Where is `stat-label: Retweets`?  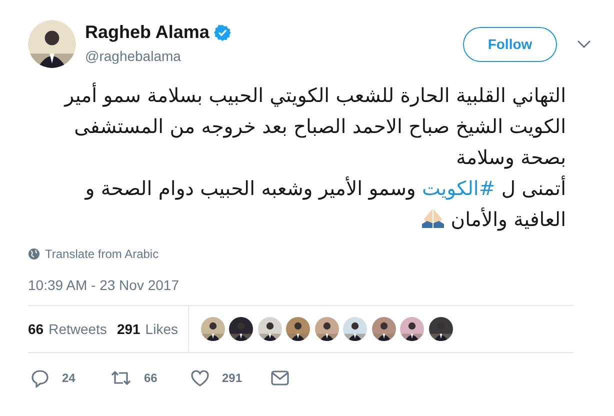
stat-label: Retweets is located at coordinates (77, 329).